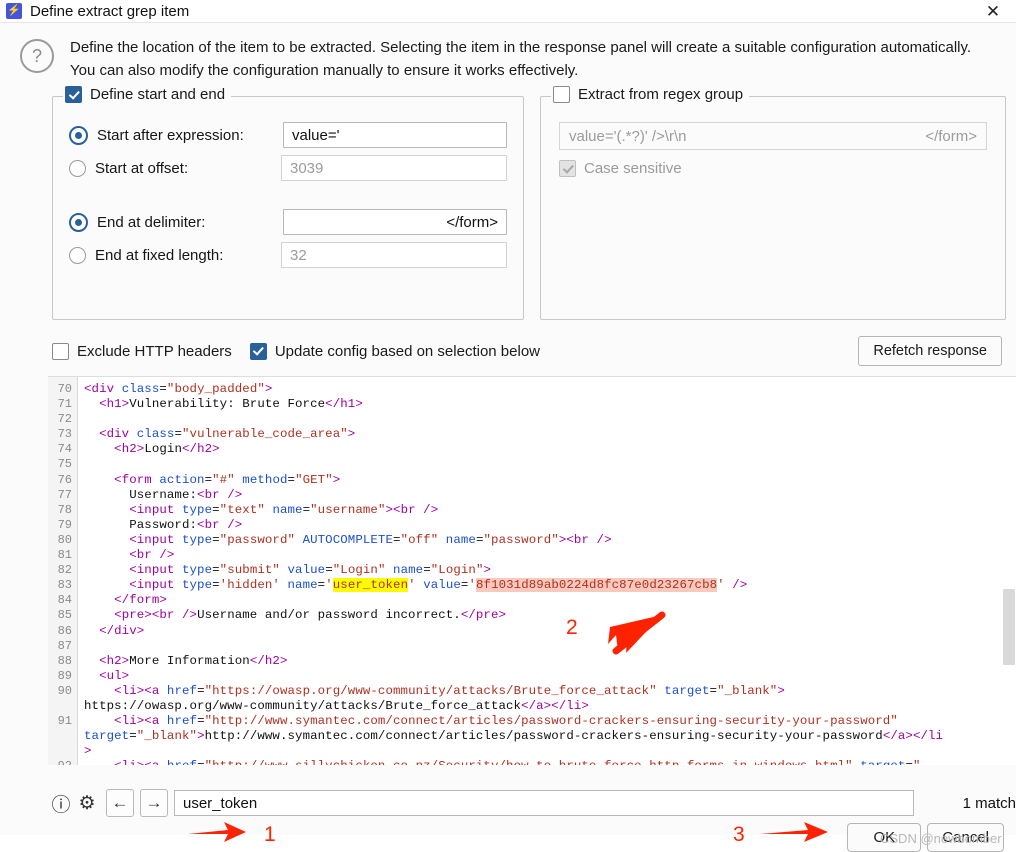  Describe the element at coordinates (628, 136) in the screenshot. I see `regex-pattern-left: value='(.*?)' />\r\n` at that location.